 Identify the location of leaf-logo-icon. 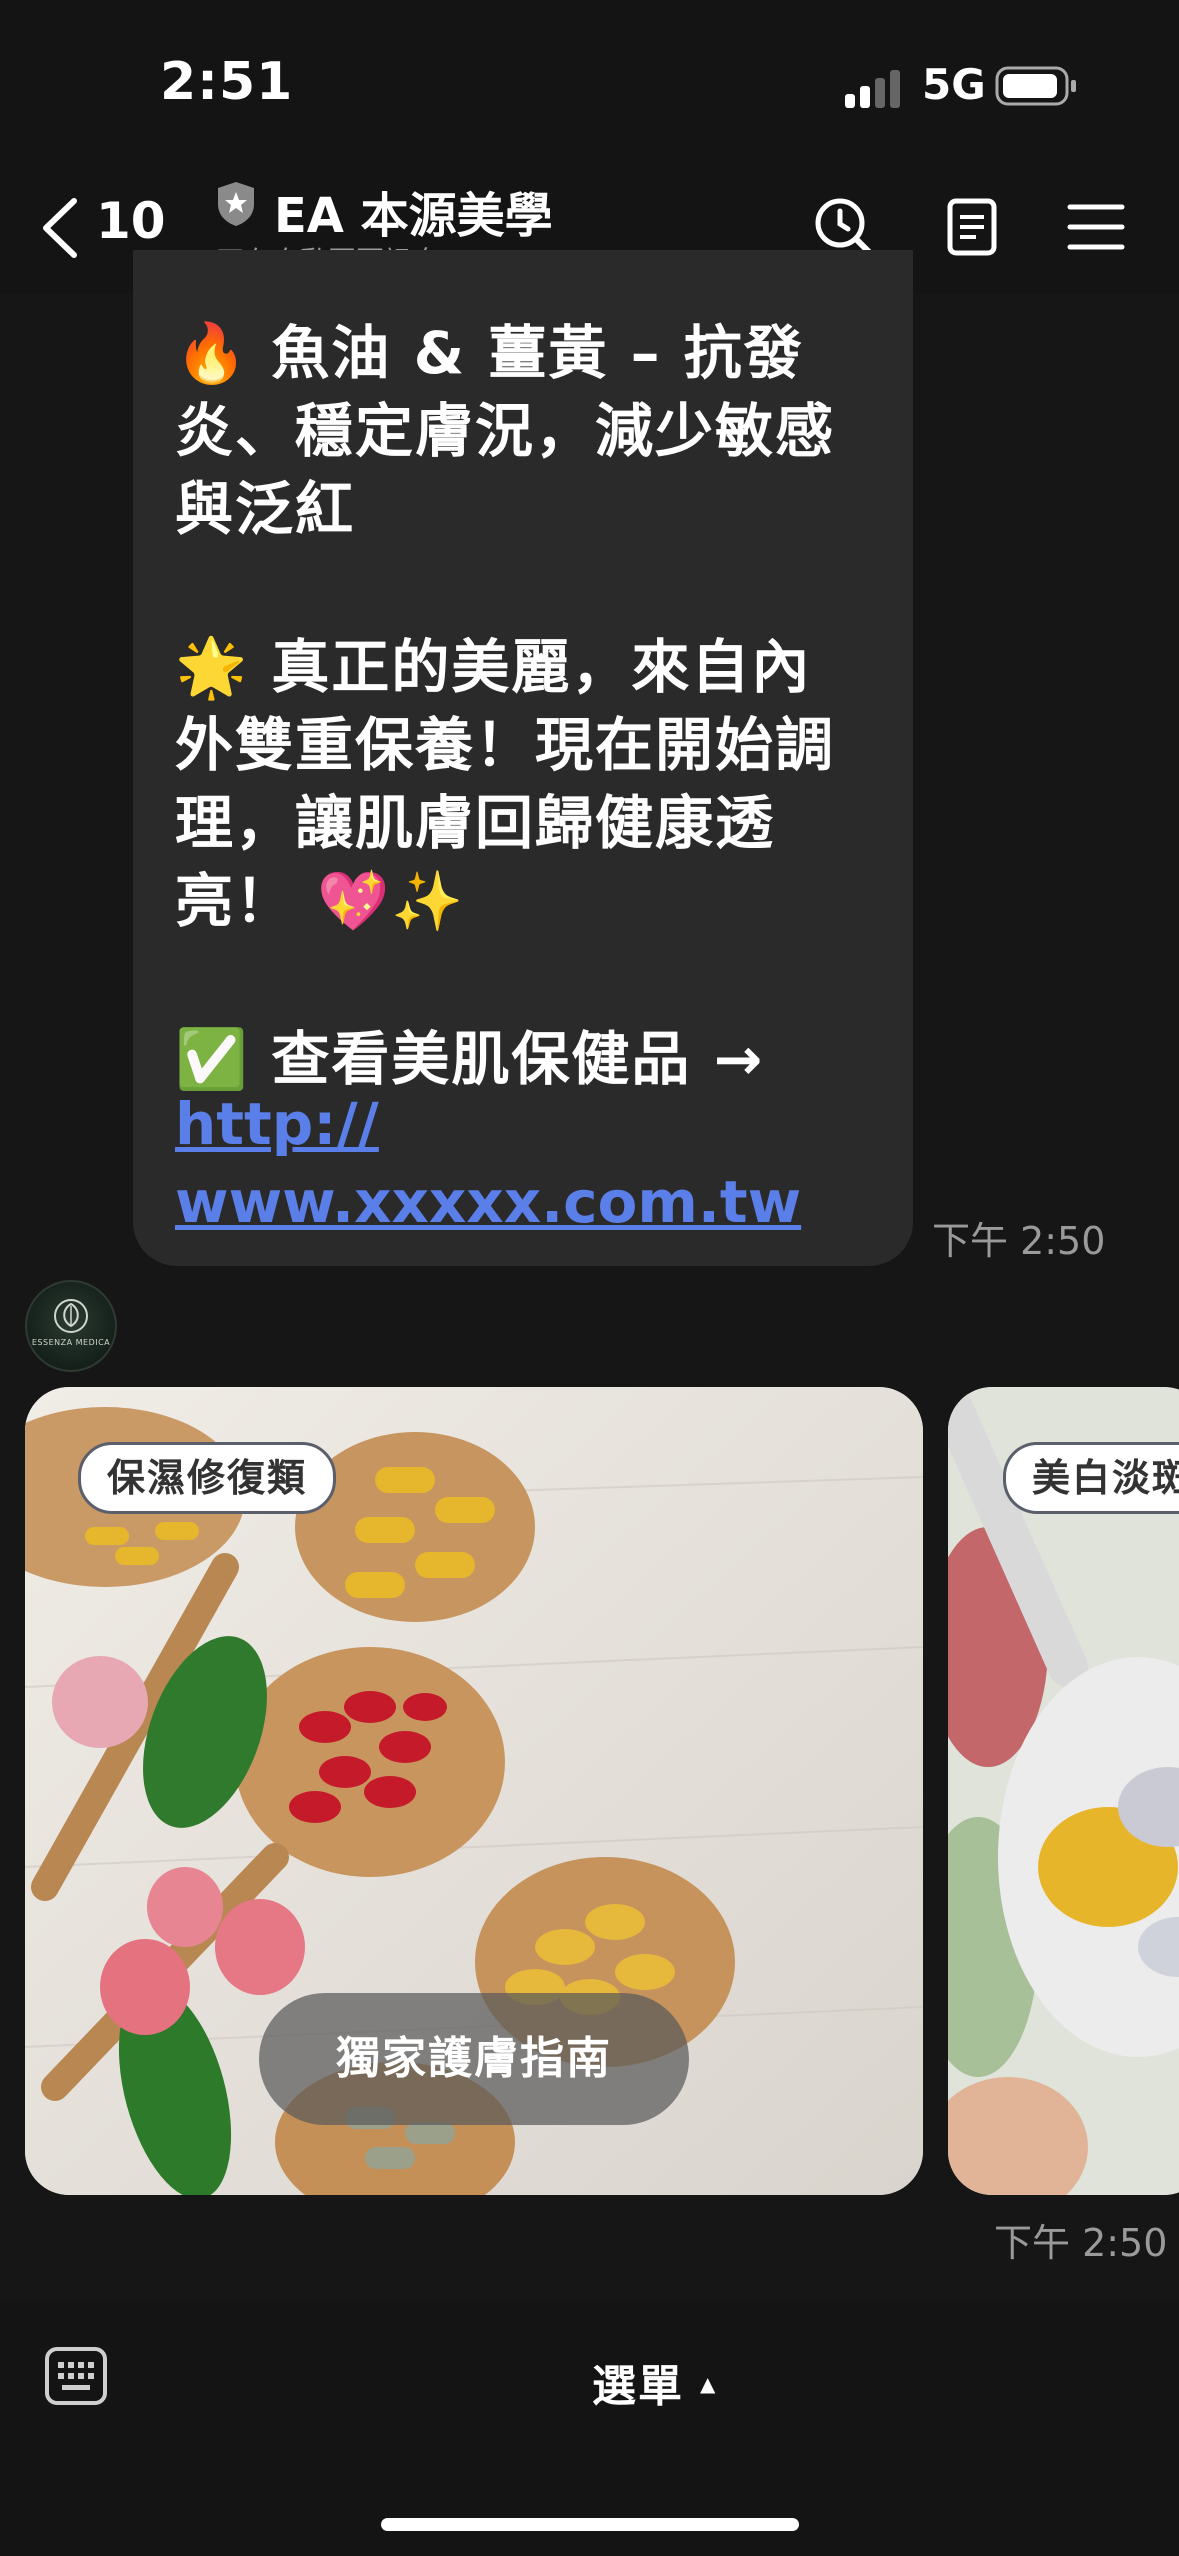
(71, 1316).